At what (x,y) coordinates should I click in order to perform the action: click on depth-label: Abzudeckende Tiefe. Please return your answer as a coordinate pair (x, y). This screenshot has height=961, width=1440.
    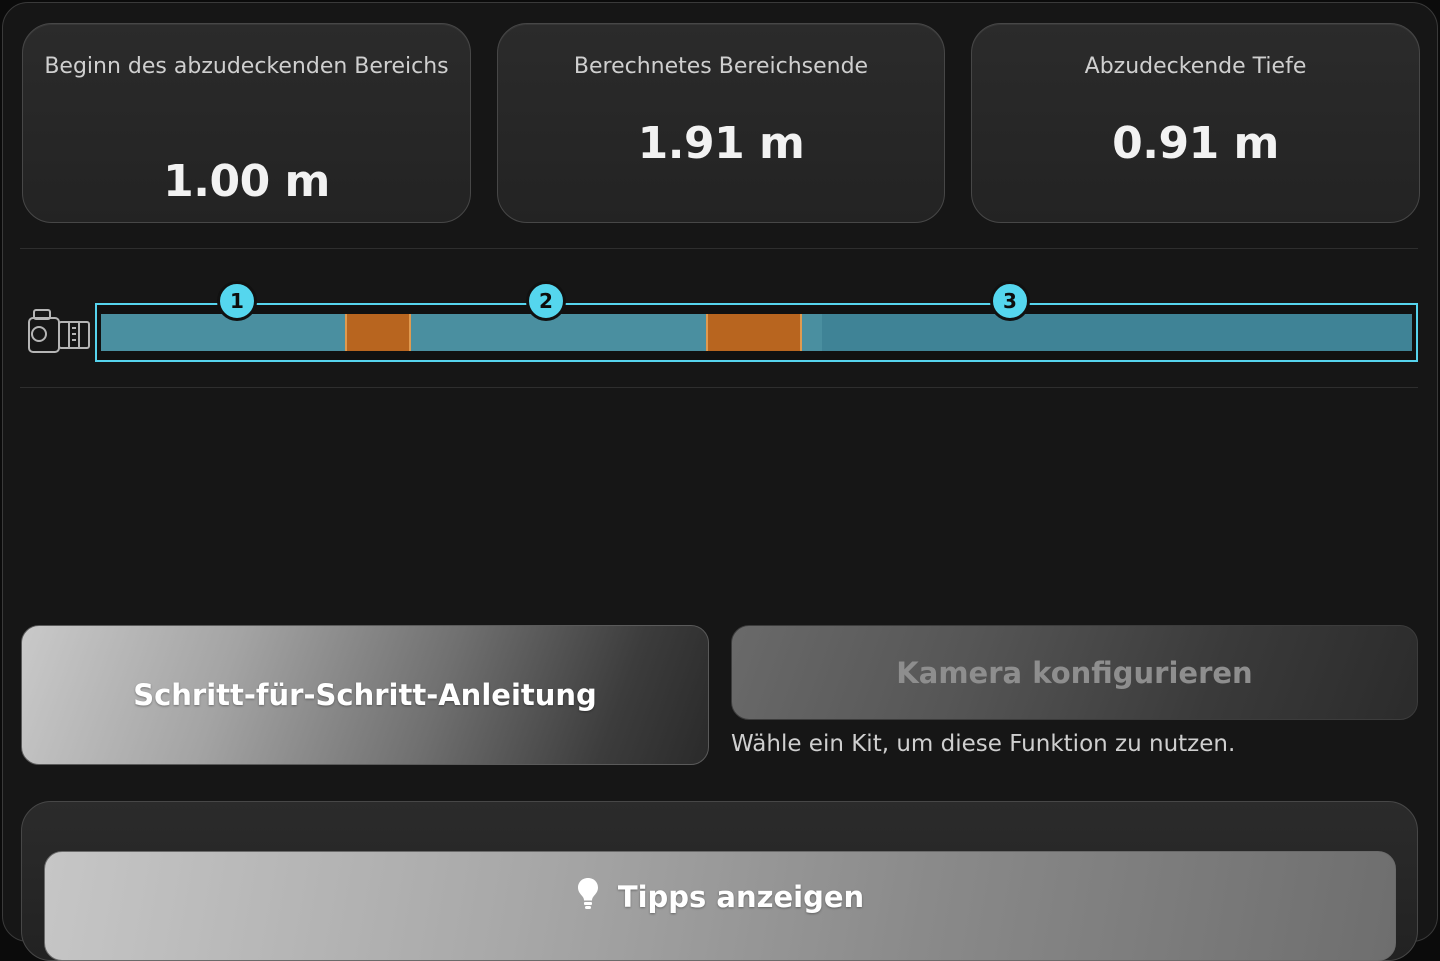
    Looking at the image, I should click on (1195, 66).